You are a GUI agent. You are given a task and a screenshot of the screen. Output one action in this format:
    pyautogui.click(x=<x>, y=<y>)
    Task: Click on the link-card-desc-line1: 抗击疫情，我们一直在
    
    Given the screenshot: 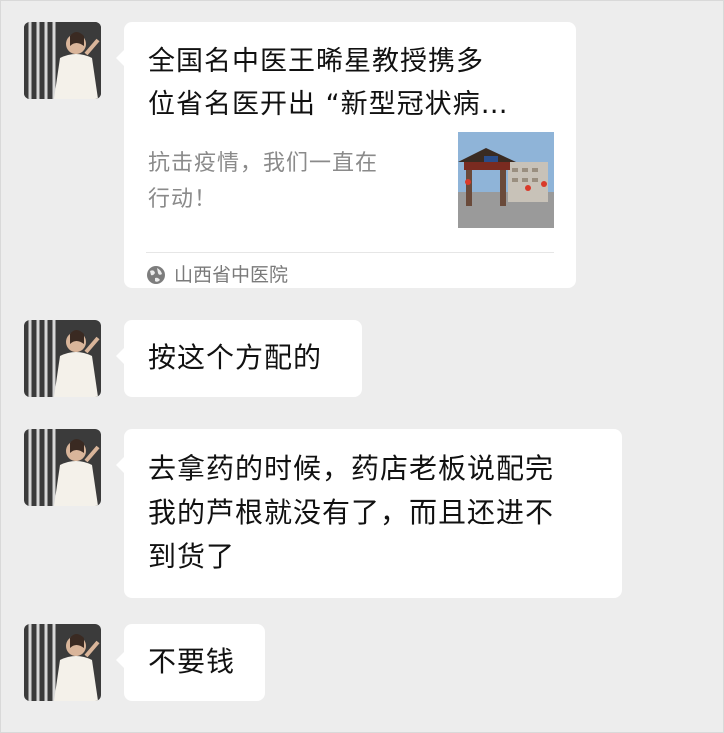 What is the action you would take?
    pyautogui.click(x=263, y=163)
    